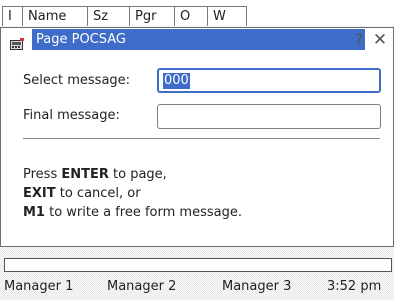 Image resolution: width=394 pixels, height=300 pixels. I want to click on instruction-line-m1: M1 to write a free form message., so click(132, 212).